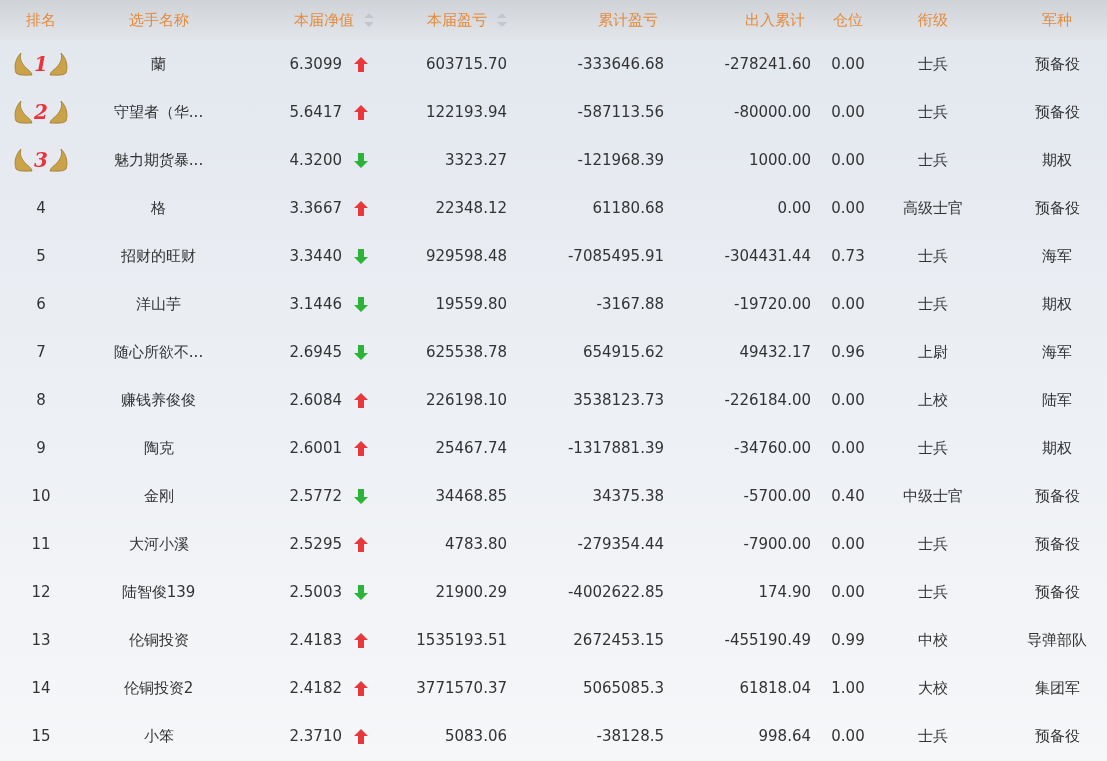 Image resolution: width=1107 pixels, height=761 pixels. Describe the element at coordinates (158, 736) in the screenshot. I see `player-name: 小笨` at that location.